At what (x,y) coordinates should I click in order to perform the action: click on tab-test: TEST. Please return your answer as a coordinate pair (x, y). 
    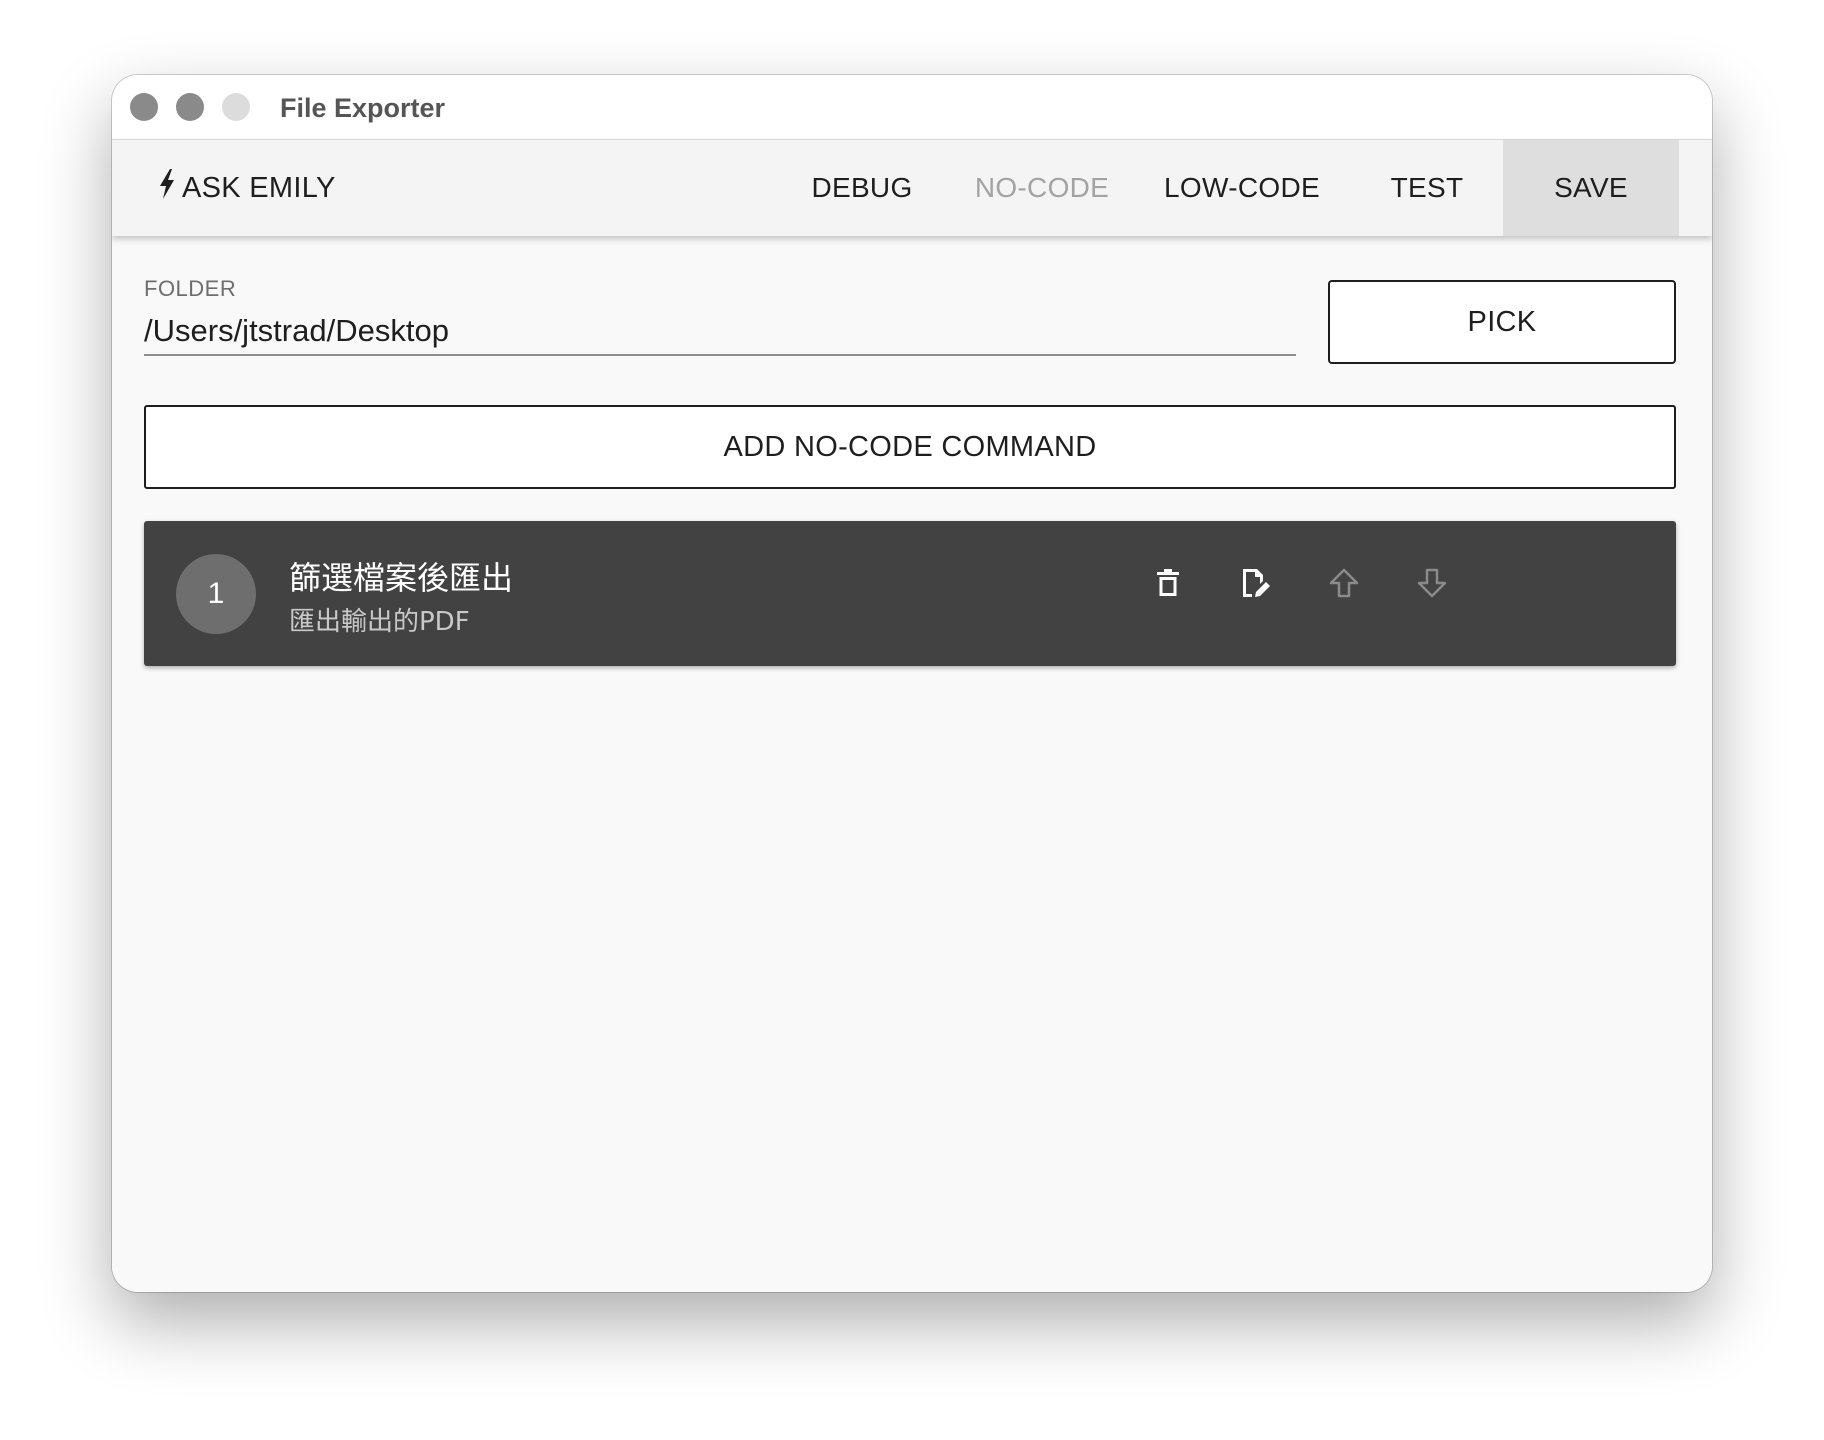
    Looking at the image, I should click on (1427, 188).